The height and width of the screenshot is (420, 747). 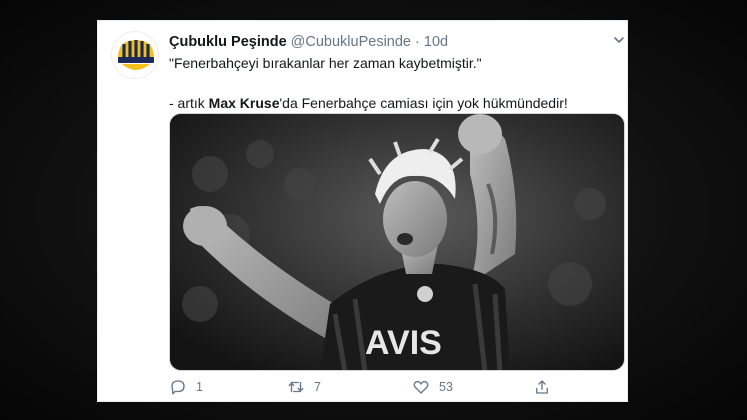 What do you see at coordinates (317, 387) in the screenshot?
I see `retweet-count: 7` at bounding box center [317, 387].